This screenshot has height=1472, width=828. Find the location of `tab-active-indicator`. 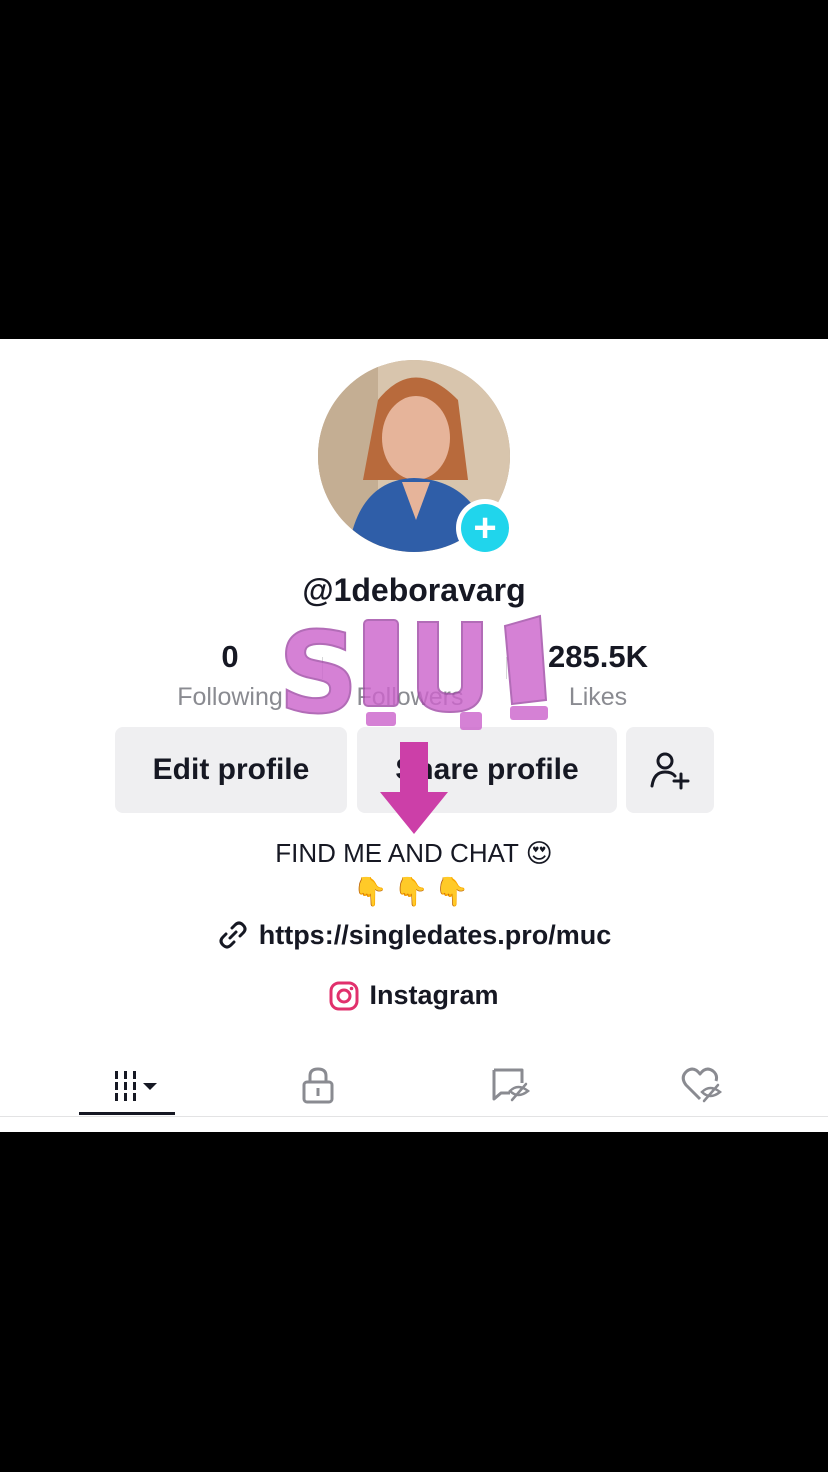

tab-active-indicator is located at coordinates (127, 1113).